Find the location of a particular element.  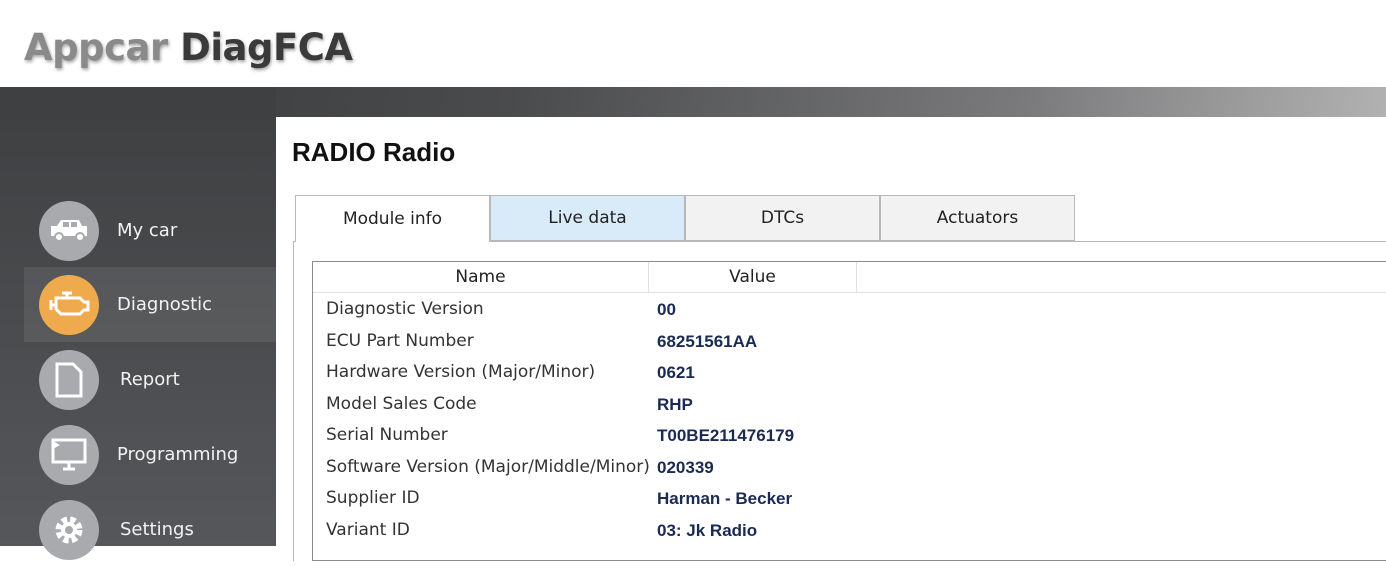

table-row: Hardware Version (Major/Minor) 0621 is located at coordinates (849, 372).